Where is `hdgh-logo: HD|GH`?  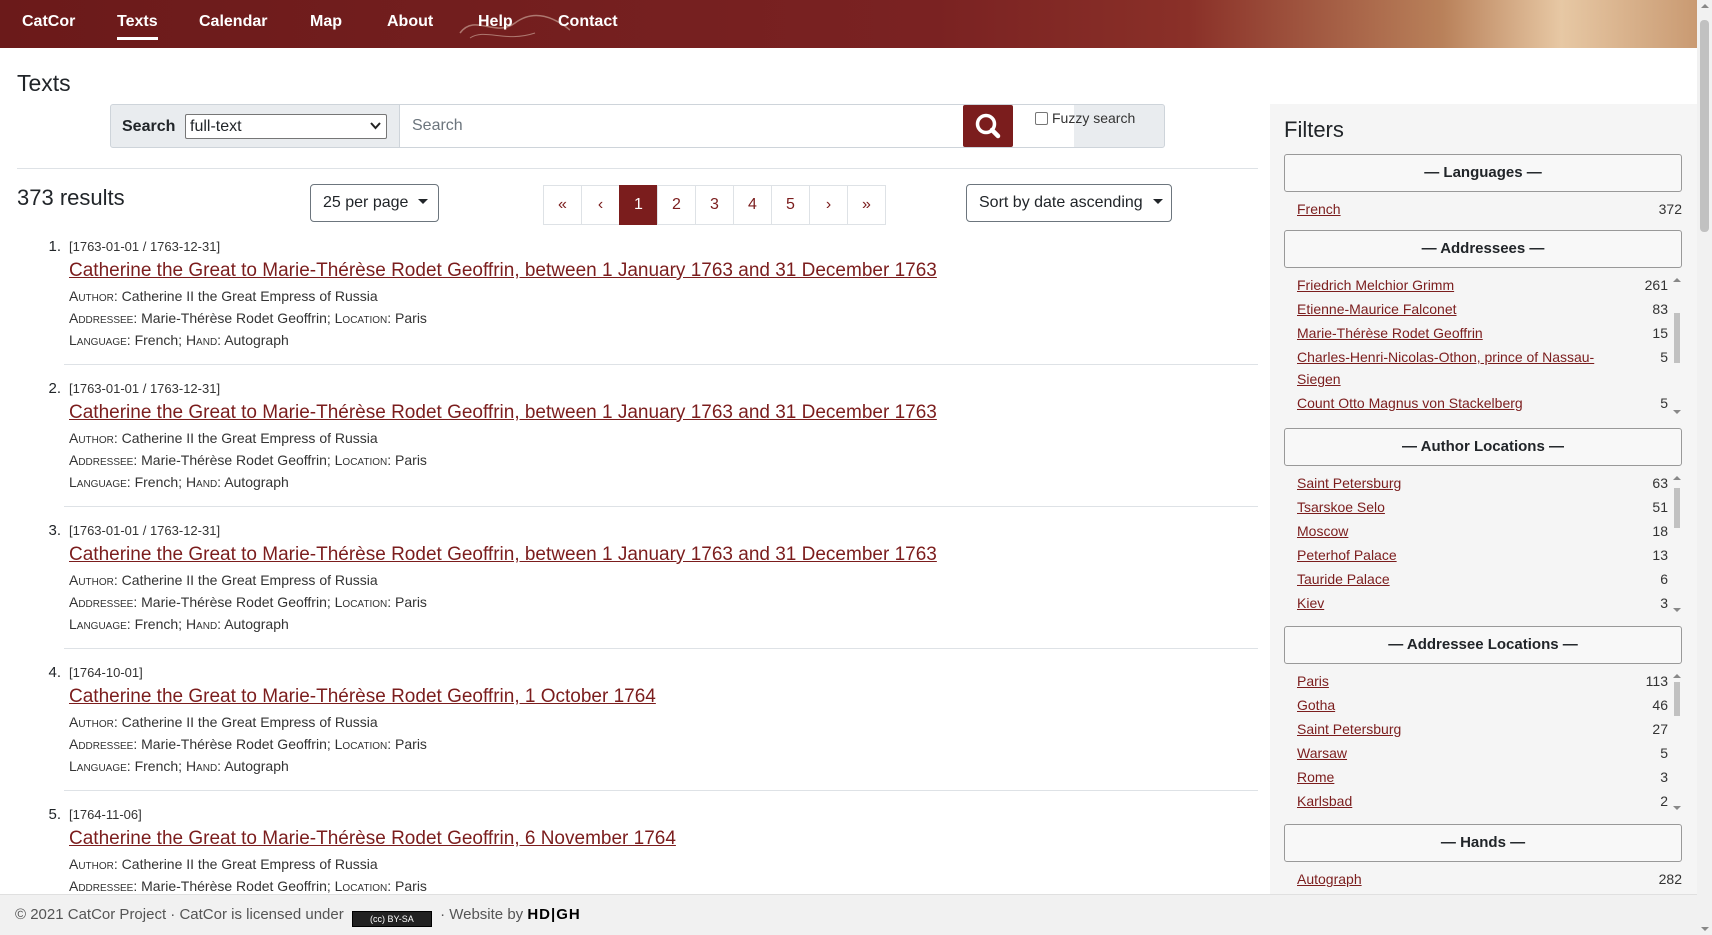 hdgh-logo: HD|GH is located at coordinates (553, 914).